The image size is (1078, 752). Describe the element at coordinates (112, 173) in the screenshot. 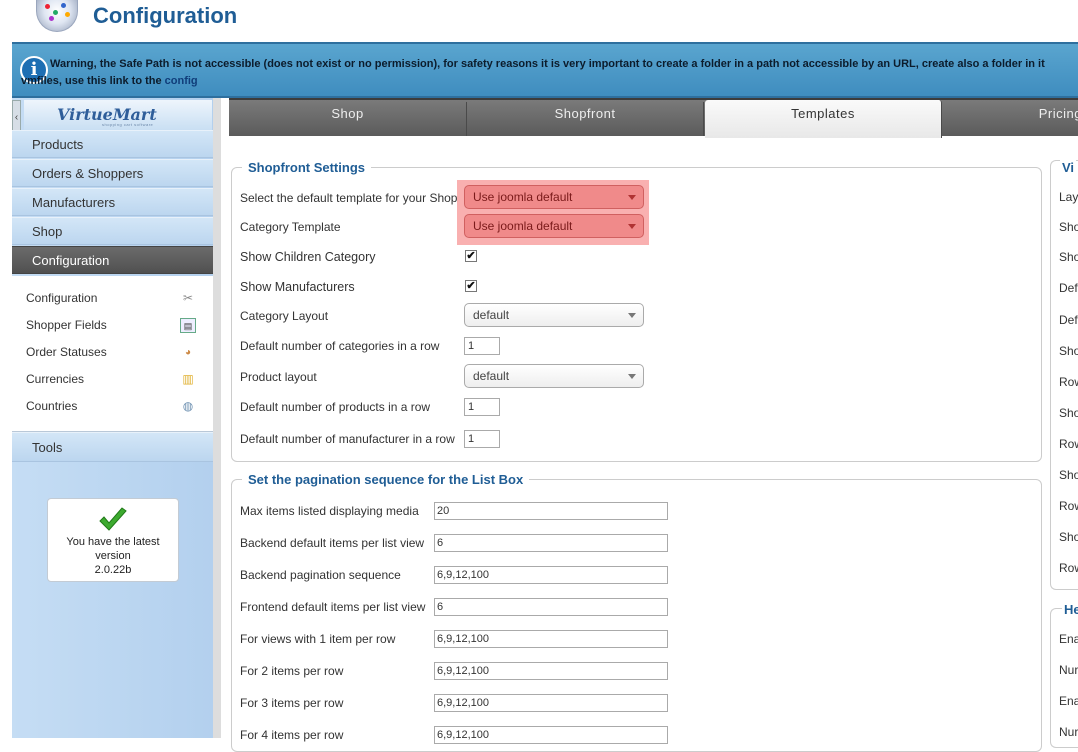

I see `sidebar-item-orders-shoppers: Orders & Shoppers` at that location.